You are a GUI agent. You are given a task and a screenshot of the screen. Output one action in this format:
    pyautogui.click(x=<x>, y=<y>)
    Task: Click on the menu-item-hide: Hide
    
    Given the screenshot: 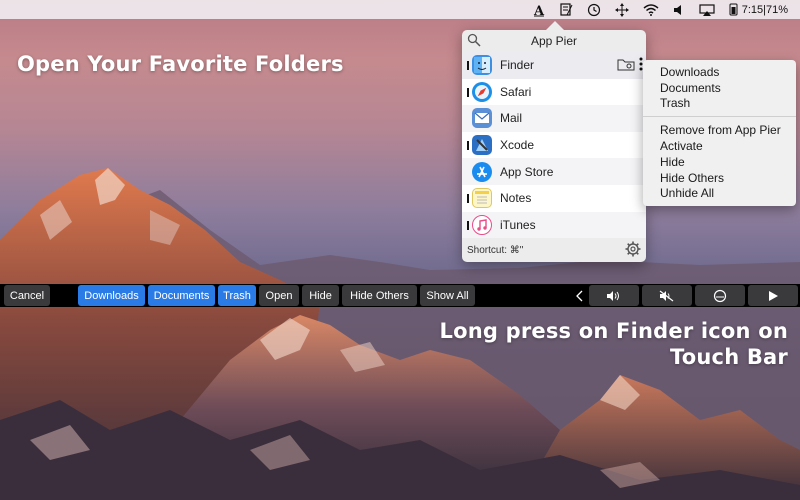 What is the action you would take?
    pyautogui.click(x=719, y=162)
    